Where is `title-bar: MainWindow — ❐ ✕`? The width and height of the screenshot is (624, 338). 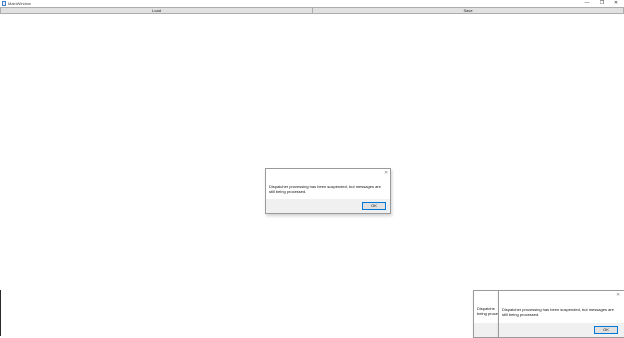 title-bar: MainWindow — ❐ ✕ is located at coordinates (312, 3).